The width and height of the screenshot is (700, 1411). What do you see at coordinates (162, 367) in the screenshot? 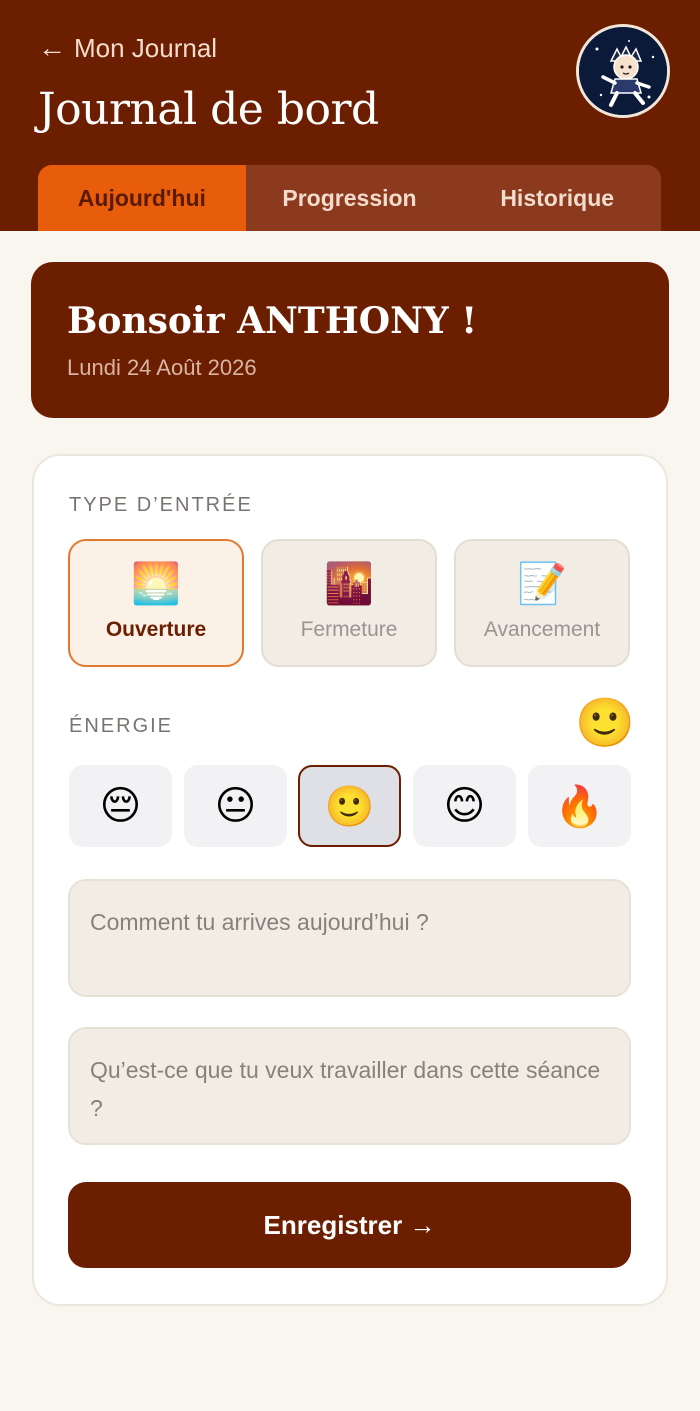
I see `greeting-date: Lundi 24 Août 2026` at bounding box center [162, 367].